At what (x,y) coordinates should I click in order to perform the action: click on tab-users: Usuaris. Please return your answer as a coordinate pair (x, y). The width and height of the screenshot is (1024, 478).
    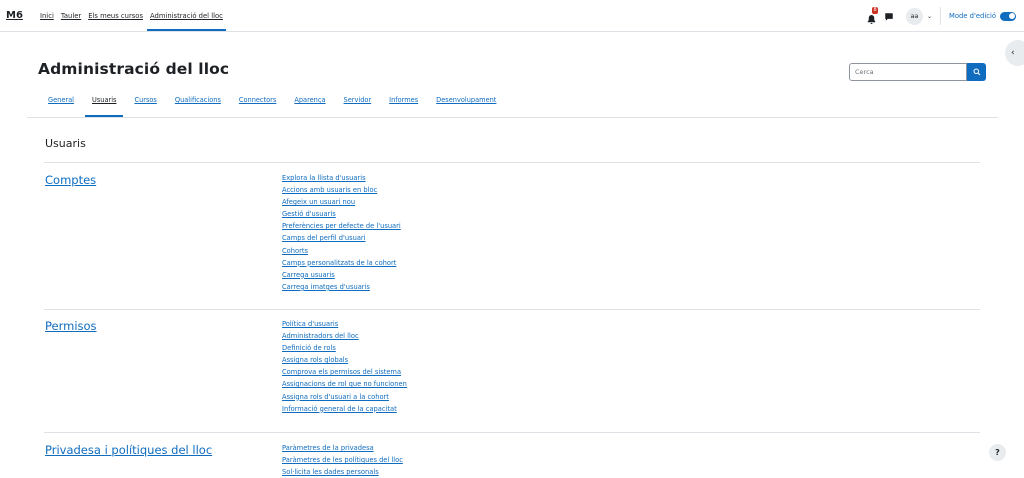
    Looking at the image, I should click on (104, 101).